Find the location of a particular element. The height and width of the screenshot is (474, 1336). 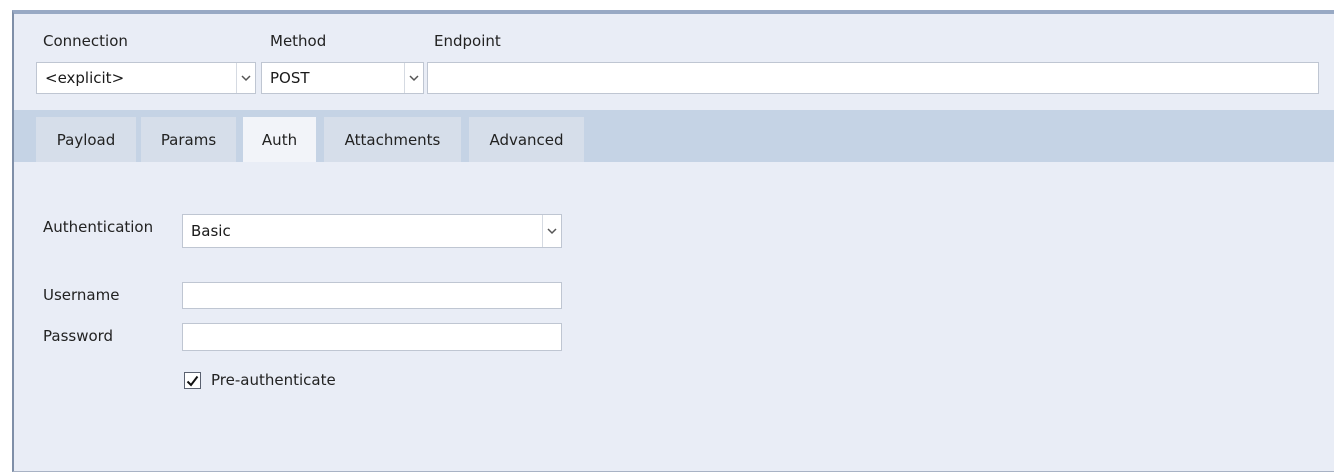

tab-params-label: Params is located at coordinates (188, 139).